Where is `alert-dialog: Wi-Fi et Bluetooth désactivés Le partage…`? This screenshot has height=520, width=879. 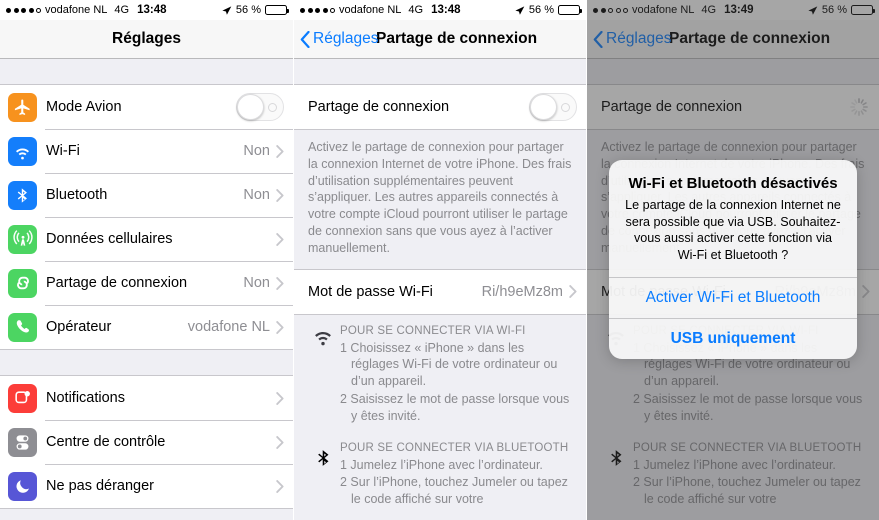 alert-dialog: Wi-Fi et Bluetooth désactivés Le partage… is located at coordinates (733, 259).